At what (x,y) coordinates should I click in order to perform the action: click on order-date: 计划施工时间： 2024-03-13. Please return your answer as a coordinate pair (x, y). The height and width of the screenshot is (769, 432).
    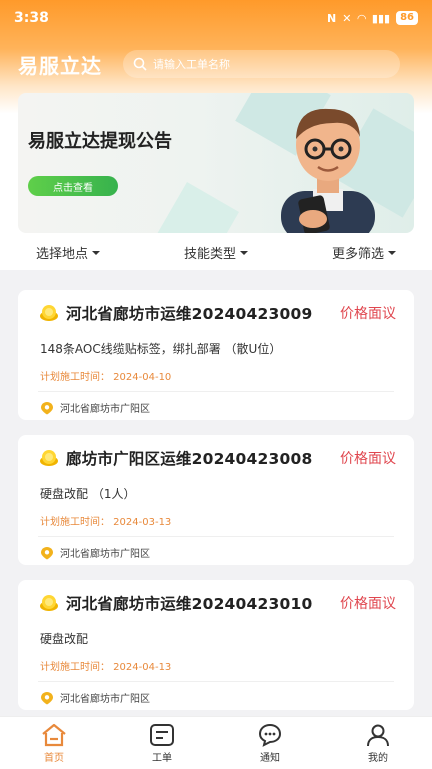
    Looking at the image, I should click on (106, 522).